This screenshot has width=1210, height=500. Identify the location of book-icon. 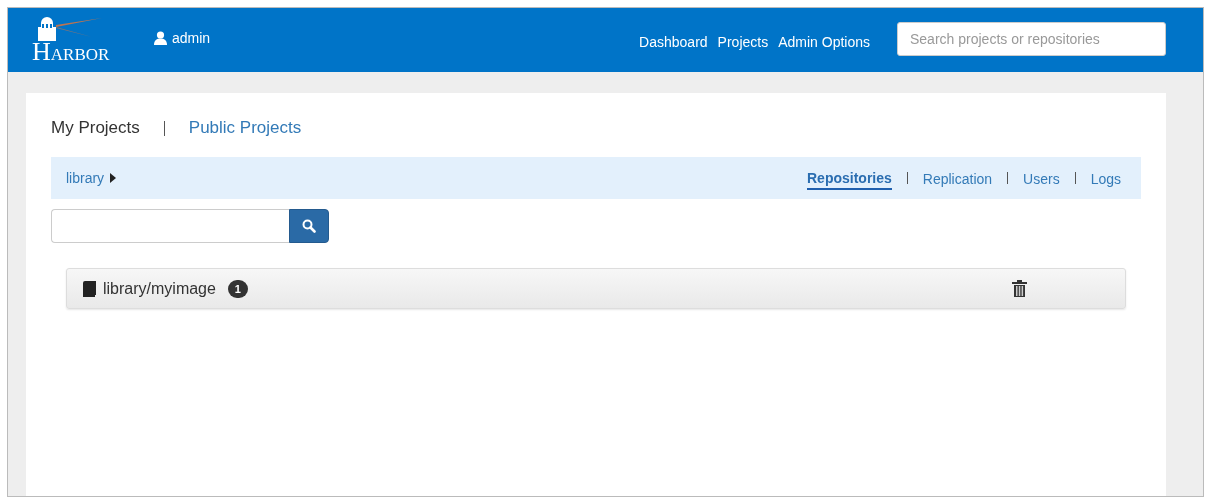
(89, 288).